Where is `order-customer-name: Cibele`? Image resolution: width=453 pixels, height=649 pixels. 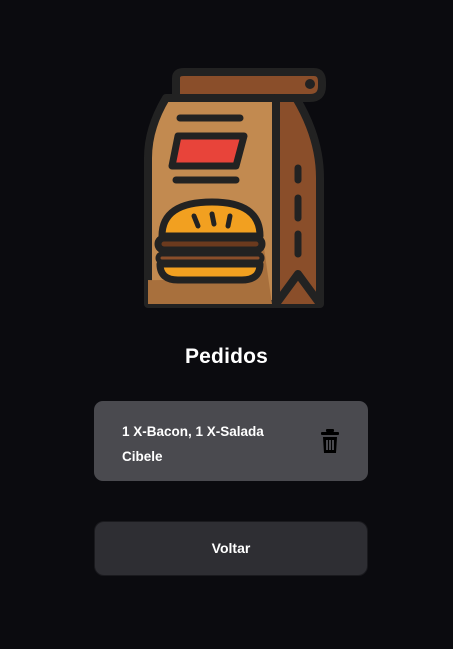 order-customer-name: Cibele is located at coordinates (142, 456).